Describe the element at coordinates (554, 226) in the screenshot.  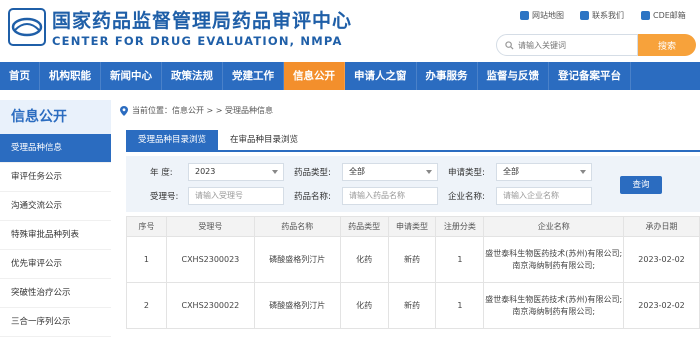
I see `col-header-company: 企业名称` at that location.